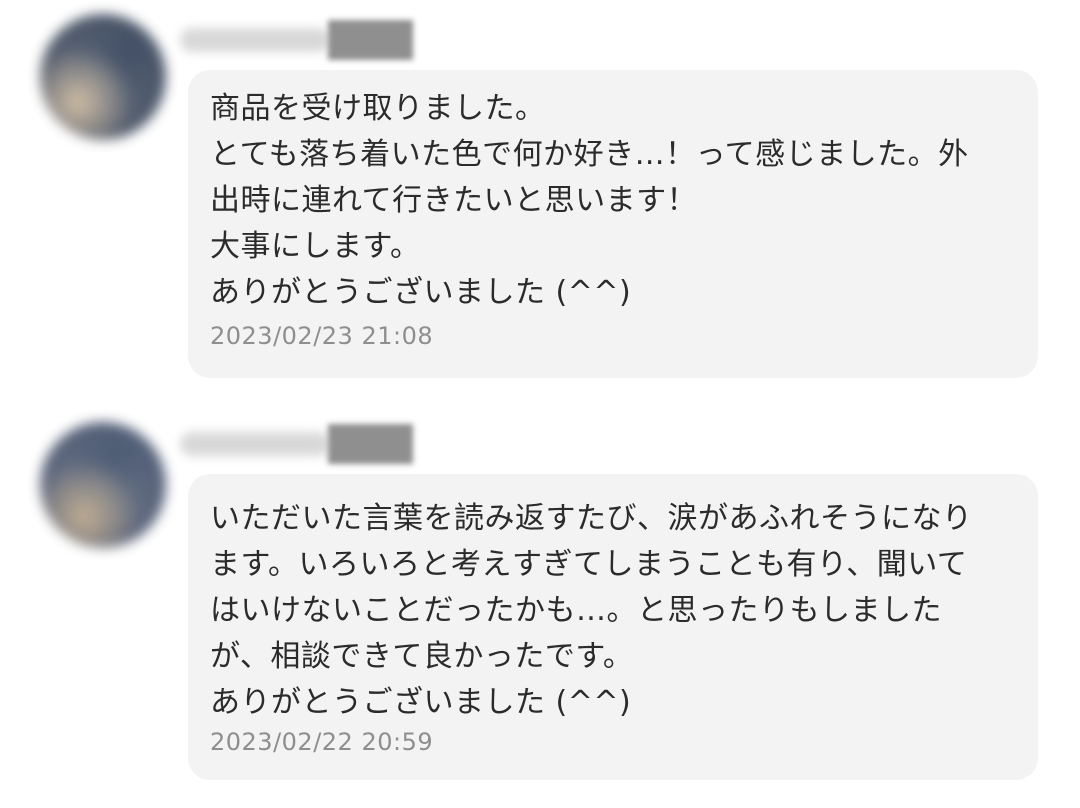  What do you see at coordinates (322, 742) in the screenshot?
I see `message-timestamp: 2023/02/22 20:59` at bounding box center [322, 742].